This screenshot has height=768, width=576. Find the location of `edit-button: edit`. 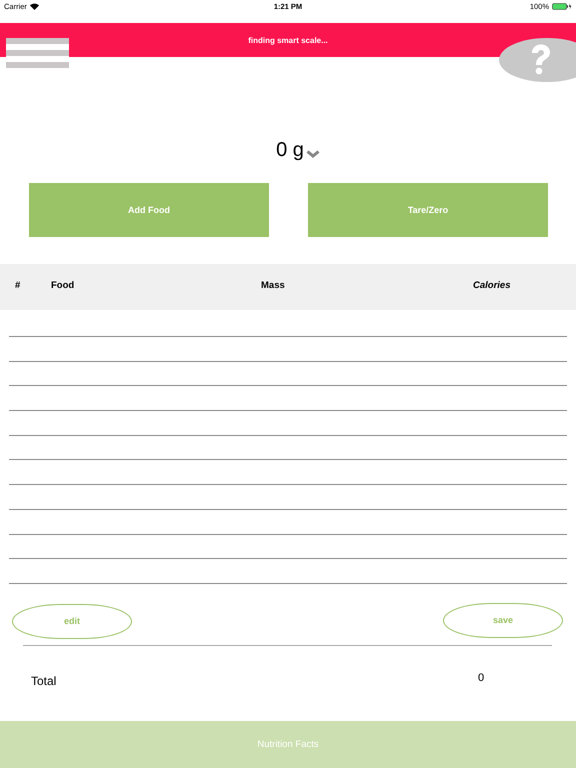

edit-button: edit is located at coordinates (72, 621).